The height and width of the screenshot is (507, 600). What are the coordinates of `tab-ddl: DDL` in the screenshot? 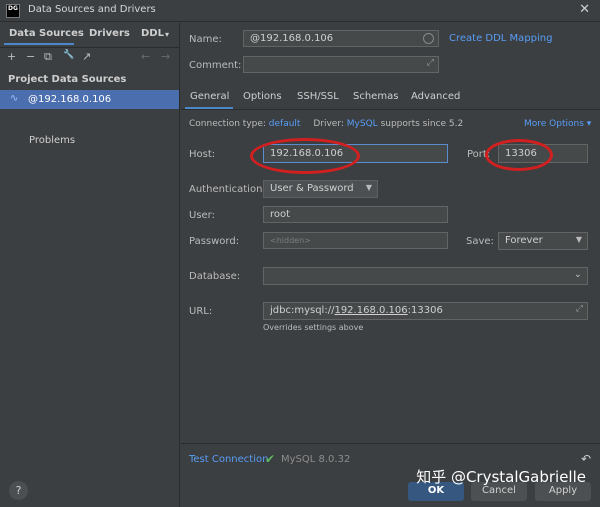 It's located at (152, 33).